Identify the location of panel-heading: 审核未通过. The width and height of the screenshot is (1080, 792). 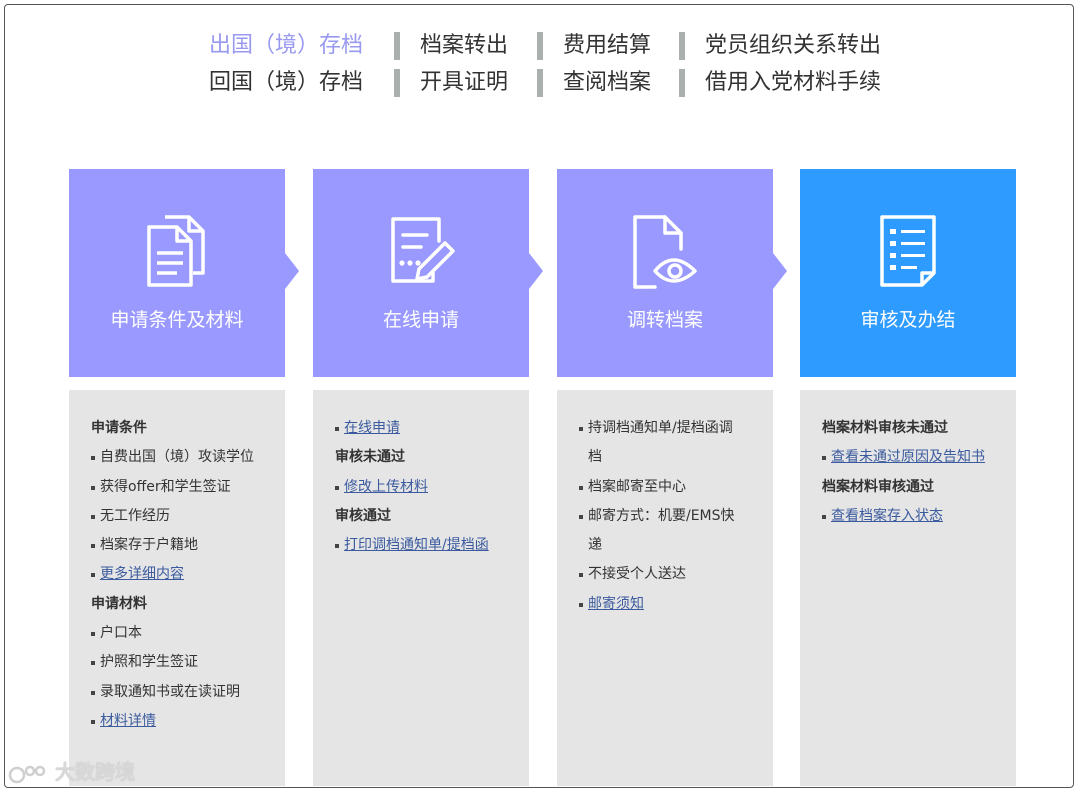
(370, 457).